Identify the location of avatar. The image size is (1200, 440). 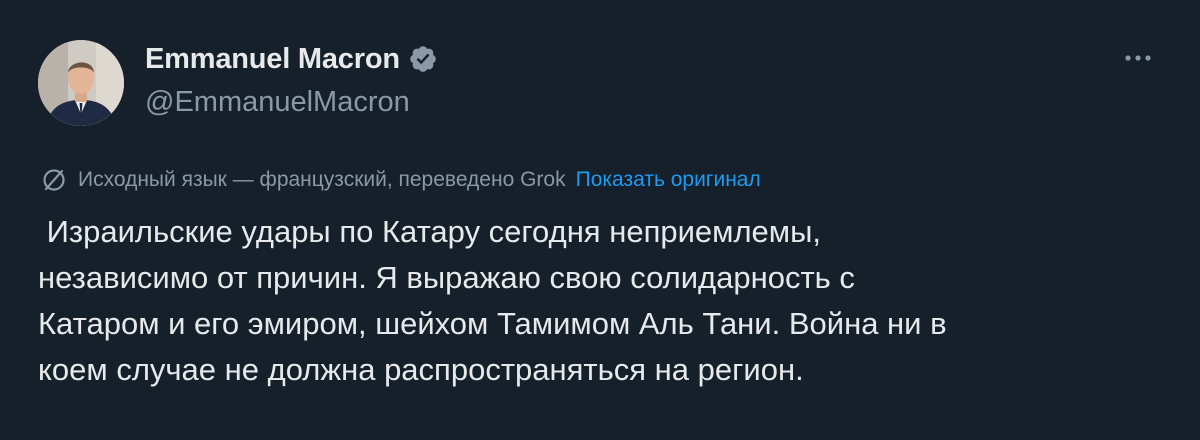
(81, 83).